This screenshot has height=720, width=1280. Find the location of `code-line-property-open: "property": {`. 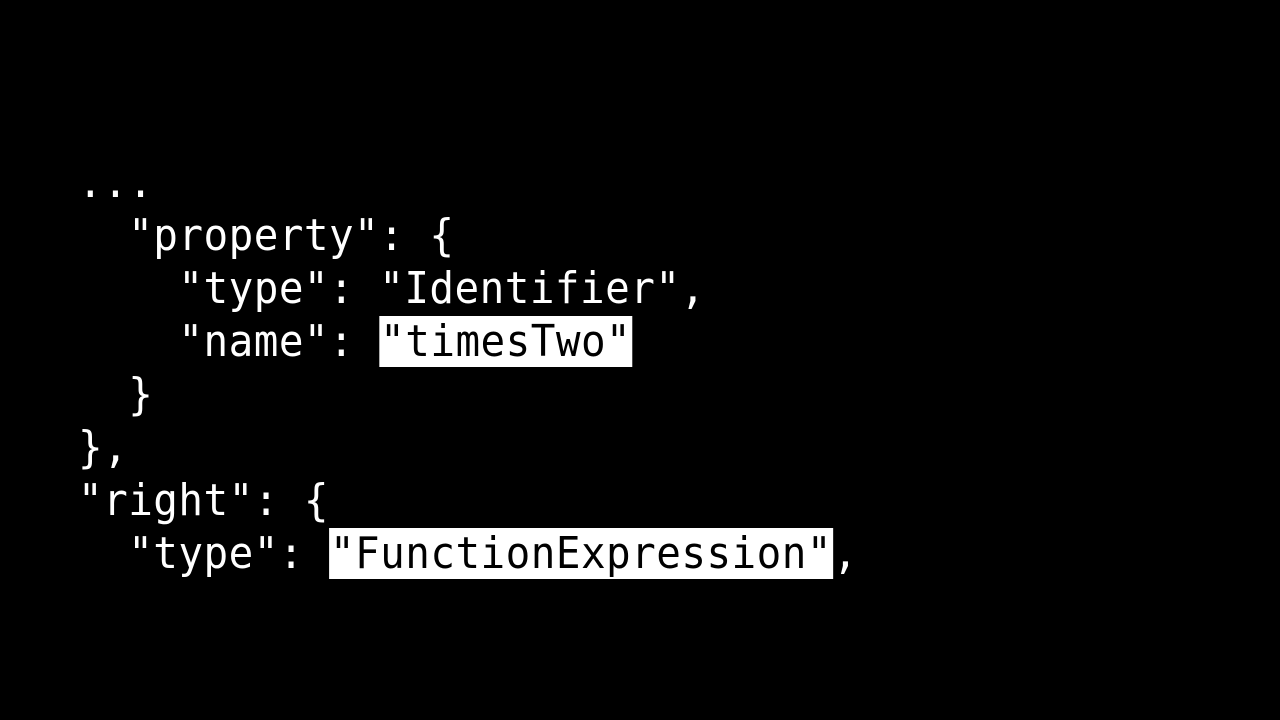

code-line-property-open: "property": { is located at coordinates (468, 235).